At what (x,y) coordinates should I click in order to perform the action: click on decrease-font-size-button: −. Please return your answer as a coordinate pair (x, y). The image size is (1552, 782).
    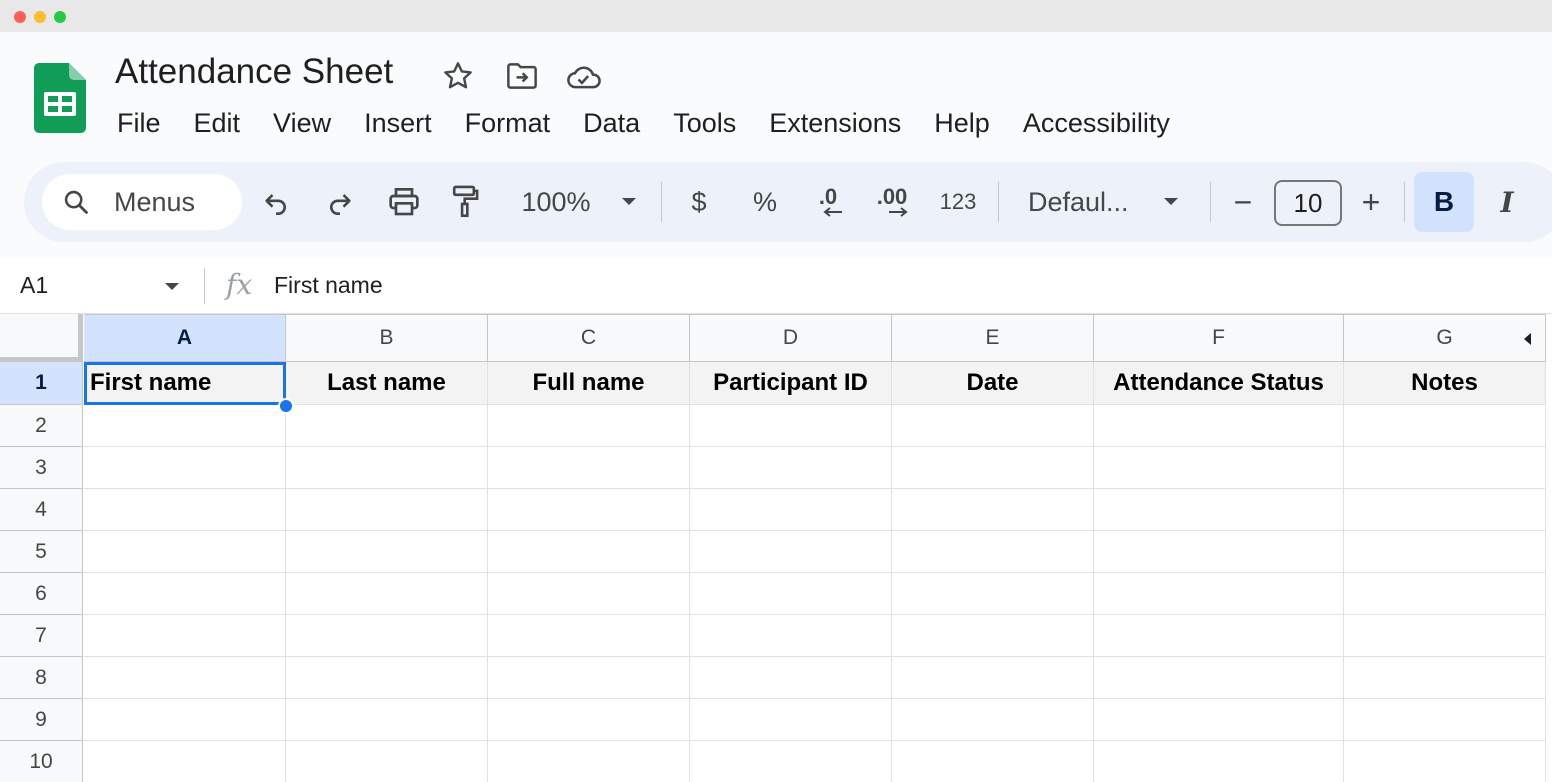
    Looking at the image, I should click on (1243, 202).